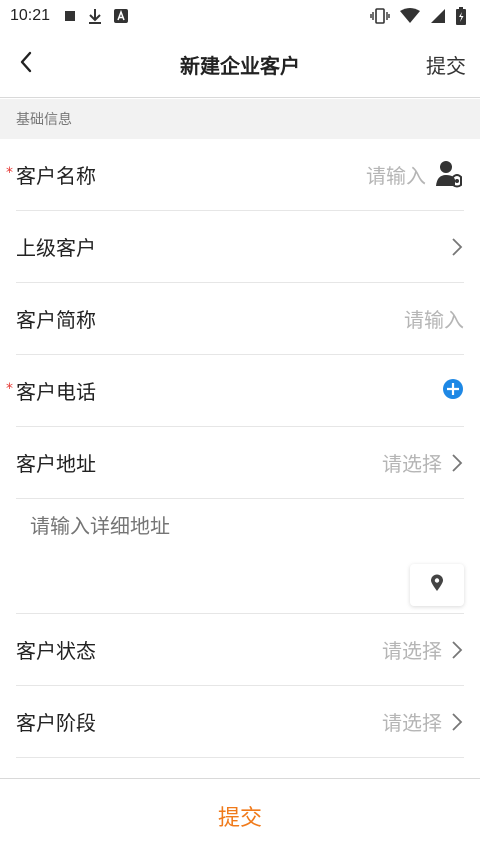  What do you see at coordinates (240, 119) in the screenshot?
I see `section-header-basic-info: 基础信息` at bounding box center [240, 119].